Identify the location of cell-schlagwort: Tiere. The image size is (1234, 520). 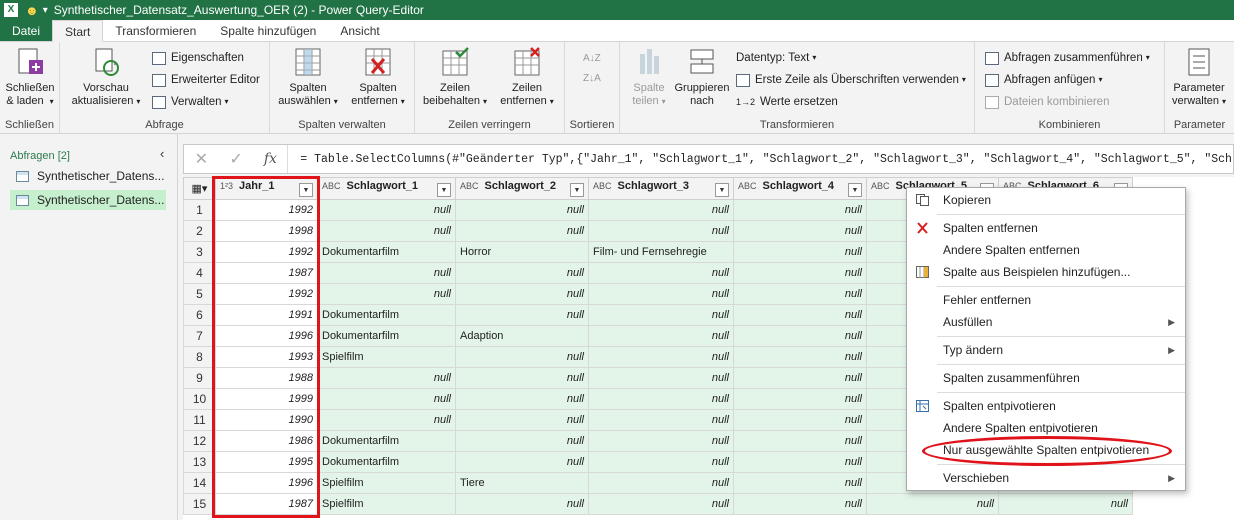
(522, 483).